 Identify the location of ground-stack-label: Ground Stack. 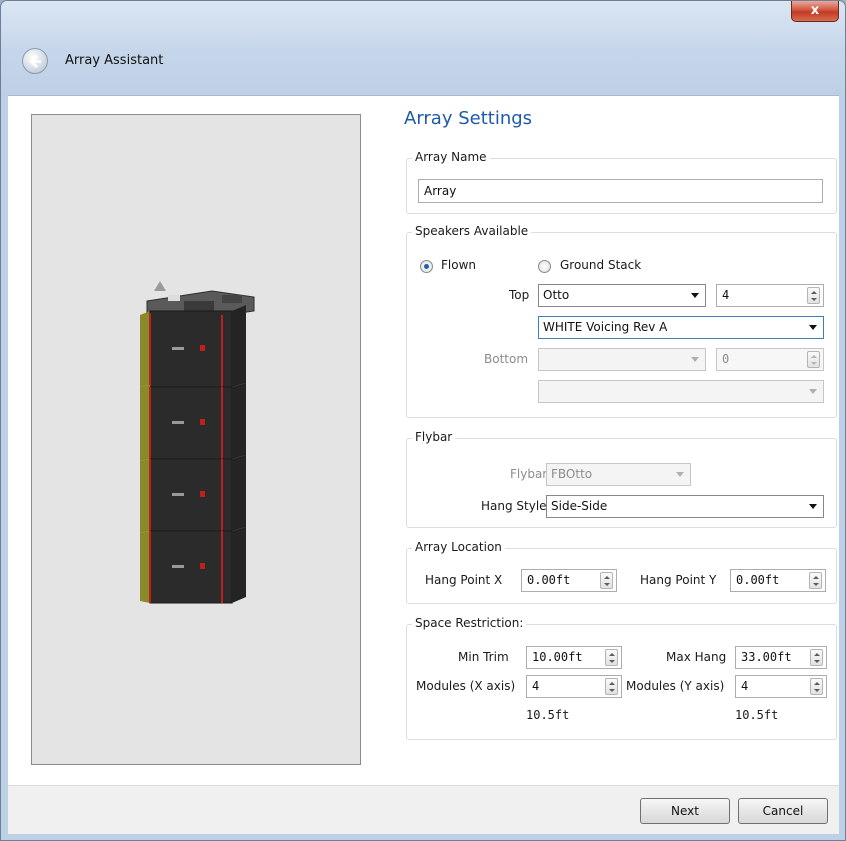
(601, 265).